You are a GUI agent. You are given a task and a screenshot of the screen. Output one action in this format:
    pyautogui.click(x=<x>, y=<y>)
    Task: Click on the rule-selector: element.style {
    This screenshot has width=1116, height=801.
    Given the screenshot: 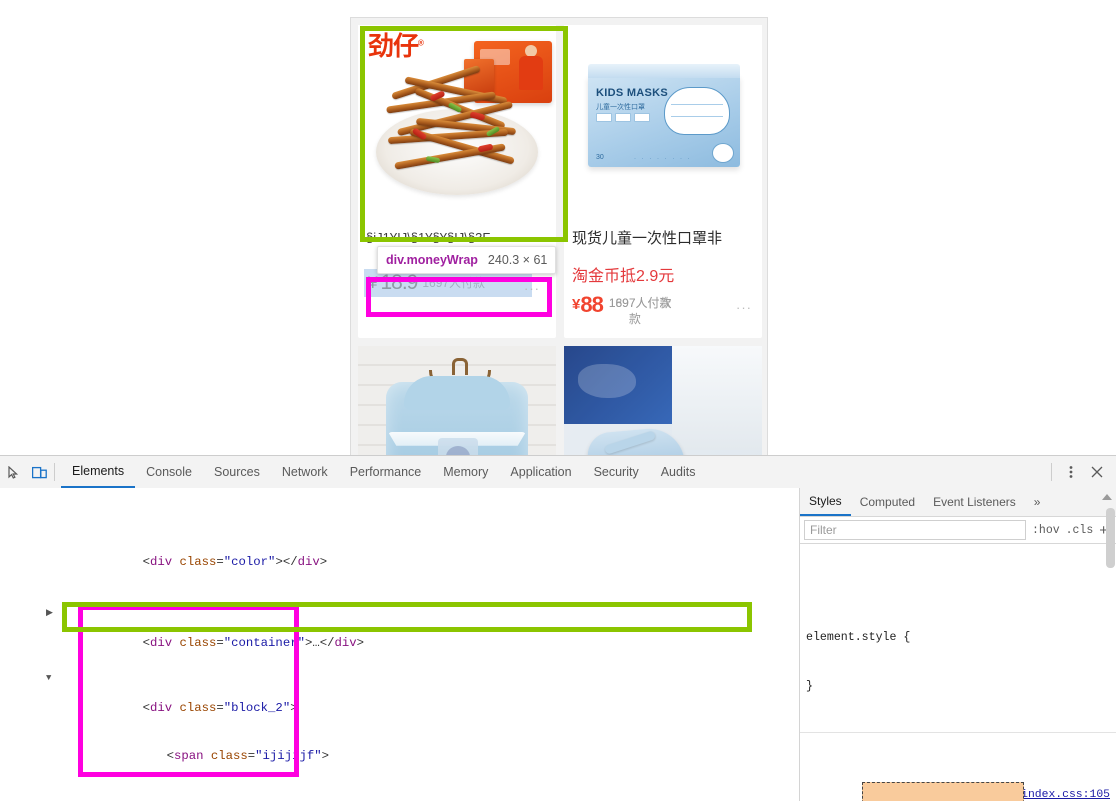 What is the action you would take?
    pyautogui.click(x=858, y=638)
    